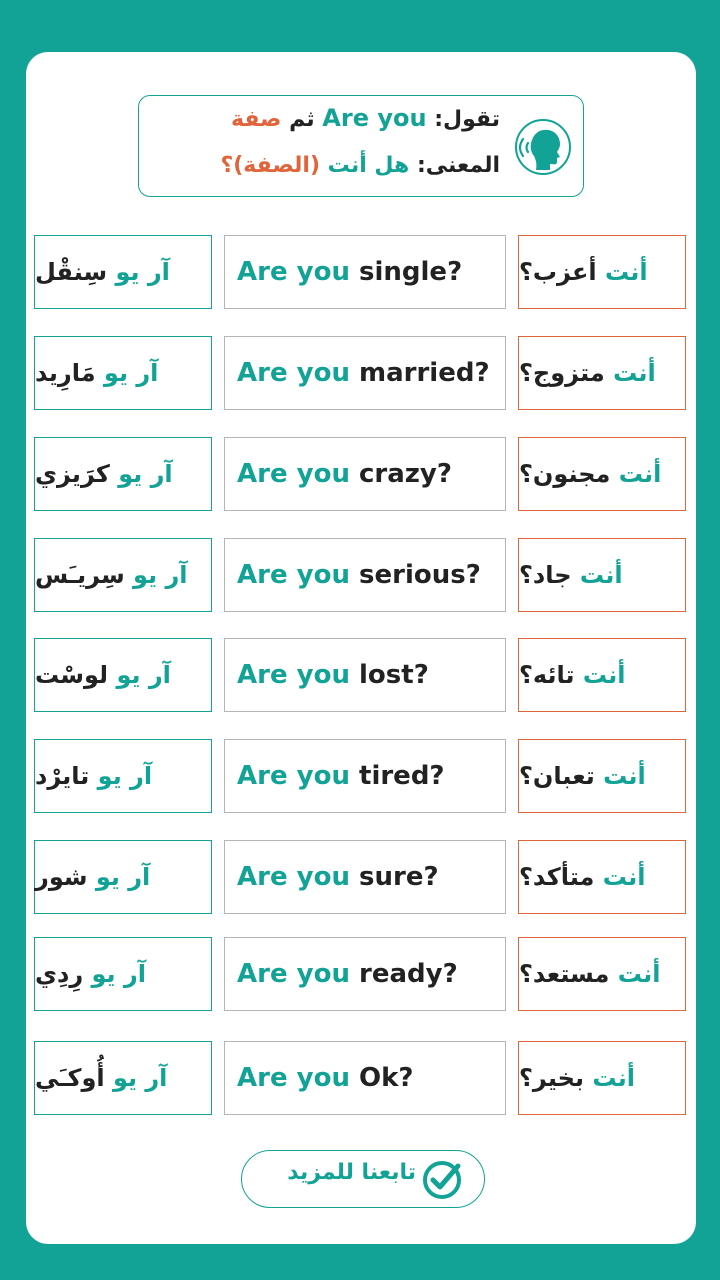 The height and width of the screenshot is (1280, 720). What do you see at coordinates (442, 1180) in the screenshot?
I see `check-circle-icon` at bounding box center [442, 1180].